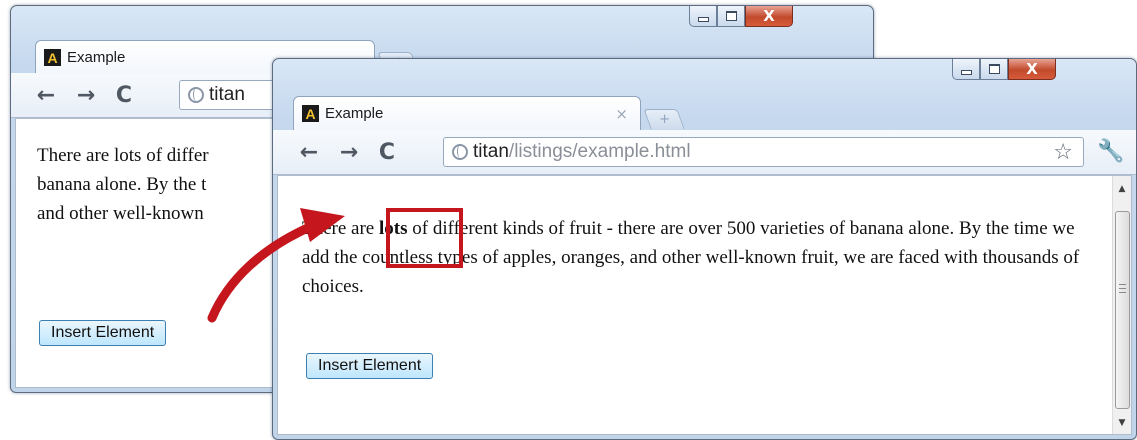 The height and width of the screenshot is (440, 1137). Describe the element at coordinates (424, 238) in the screenshot. I see `annotation-highlight-box` at that location.